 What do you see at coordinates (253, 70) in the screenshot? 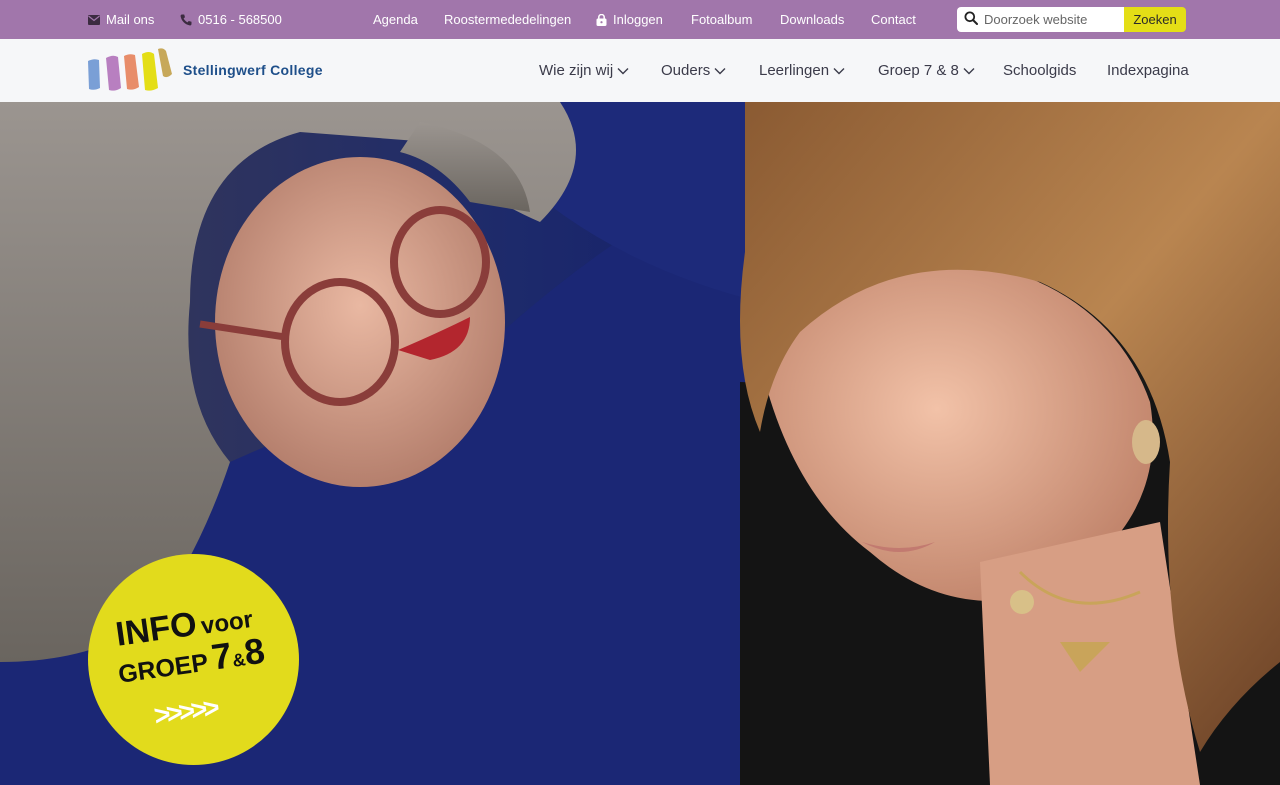
I see `logo-text: Stellingwerf College` at bounding box center [253, 70].